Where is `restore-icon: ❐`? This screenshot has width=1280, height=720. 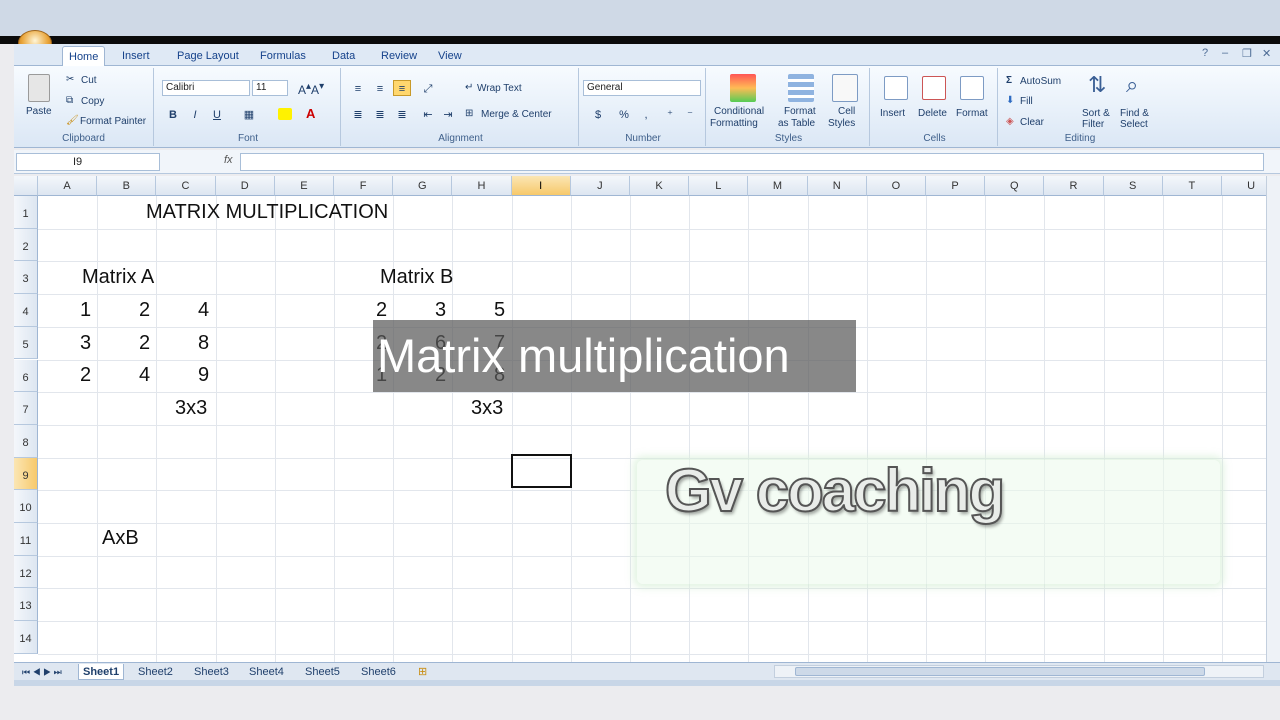
restore-icon: ❐ is located at coordinates (1247, 53).